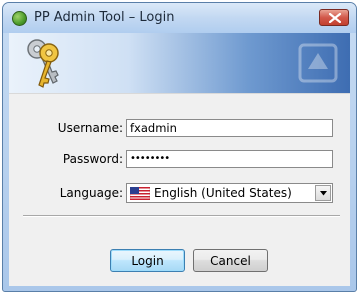 This screenshot has height=295, width=361. I want to click on window-title: PP Admin Tool – Login, so click(104, 17).